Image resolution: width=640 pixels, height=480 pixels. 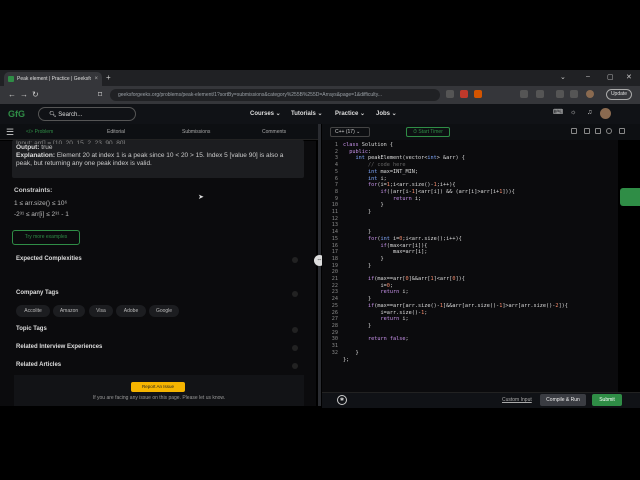 What do you see at coordinates (11, 79) in the screenshot?
I see `gfg-favicon-icon` at bounding box center [11, 79].